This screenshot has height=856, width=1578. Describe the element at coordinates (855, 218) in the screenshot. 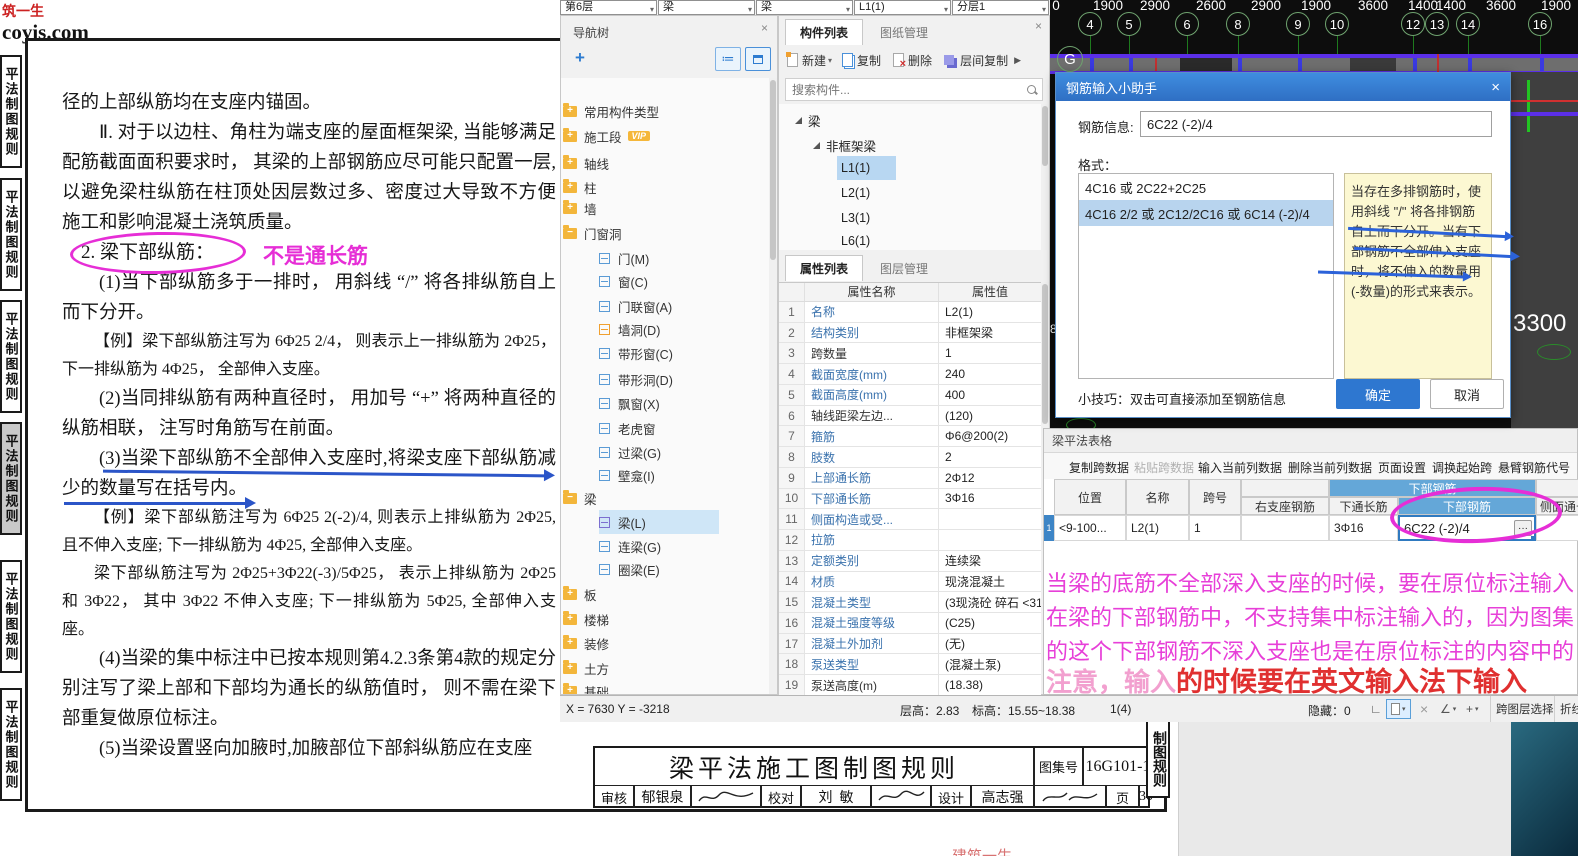

I see `component-item: L3(1)` at that location.